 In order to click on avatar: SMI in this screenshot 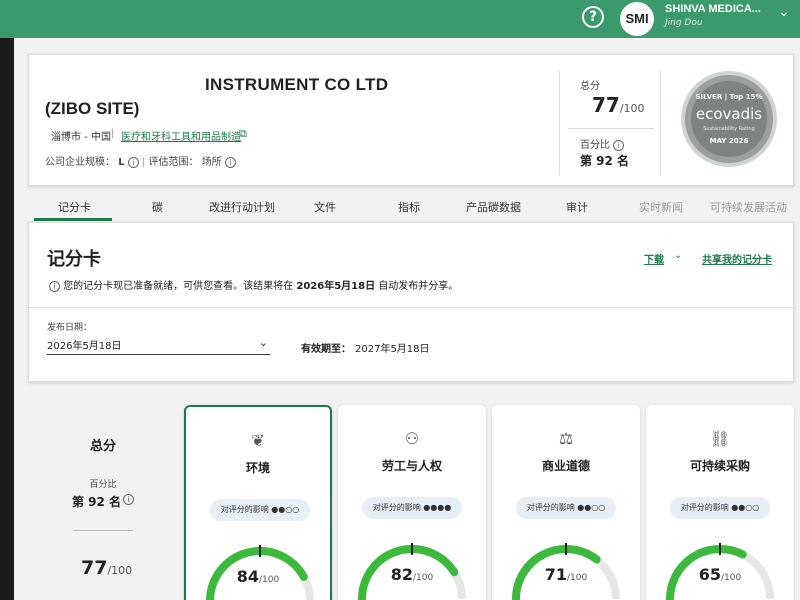, I will do `click(637, 19)`.